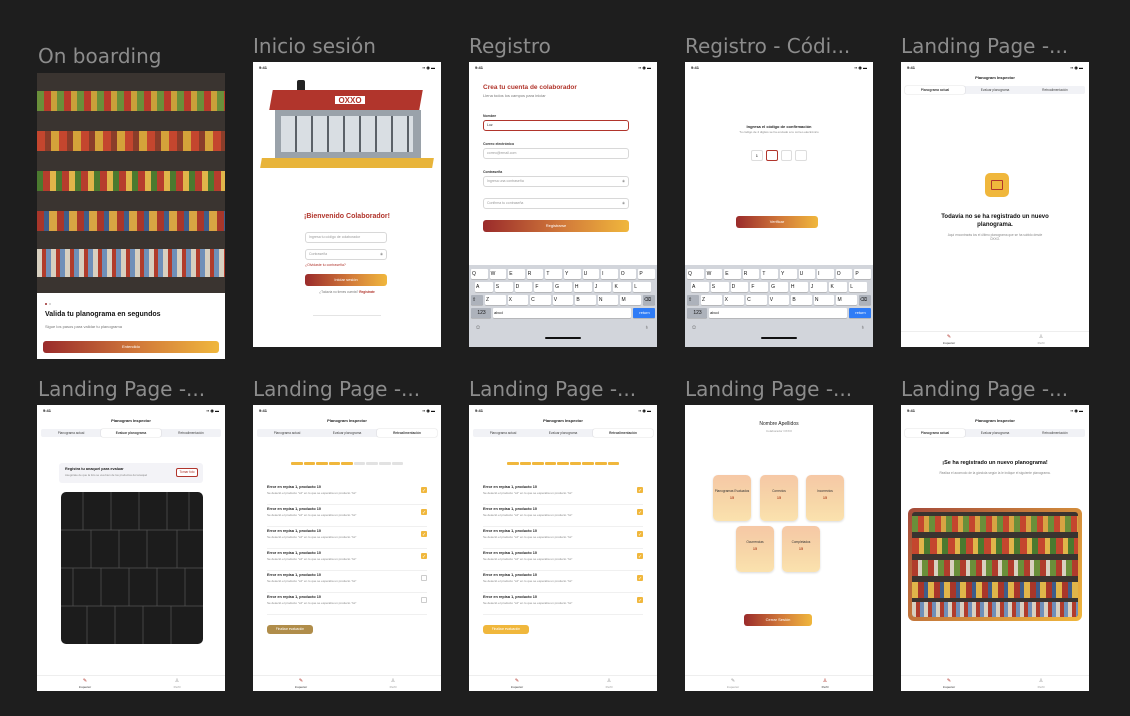 This screenshot has height=716, width=1130. What do you see at coordinates (479, 274) in the screenshot?
I see `key-q: Q` at bounding box center [479, 274].